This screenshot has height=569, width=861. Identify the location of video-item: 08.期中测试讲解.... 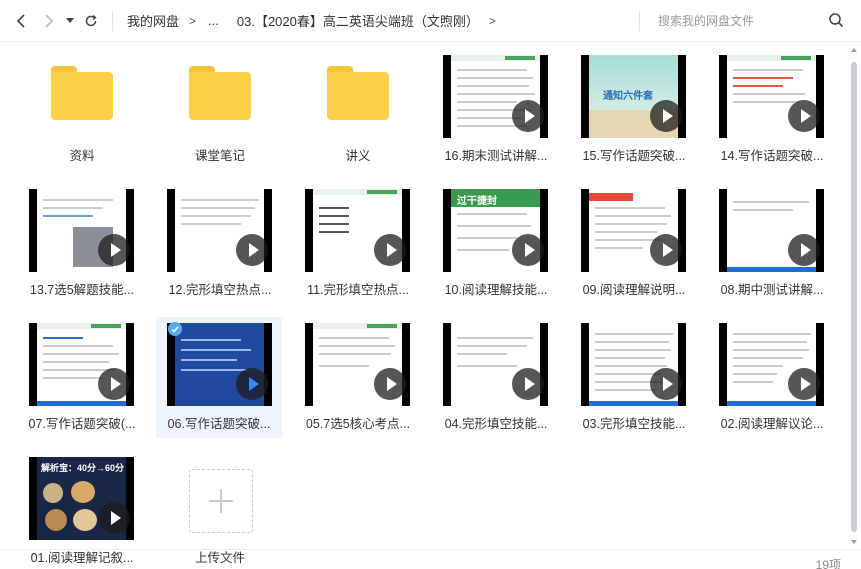
(772, 245).